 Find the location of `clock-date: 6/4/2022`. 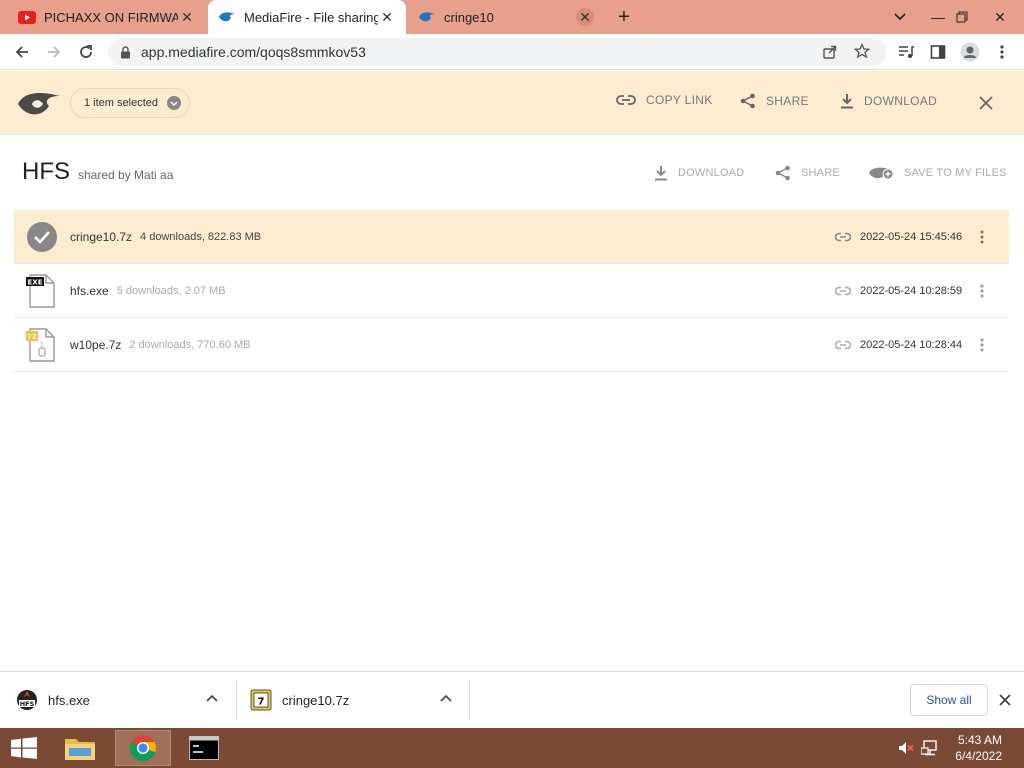

clock-date: 6/4/2022 is located at coordinates (978, 756).